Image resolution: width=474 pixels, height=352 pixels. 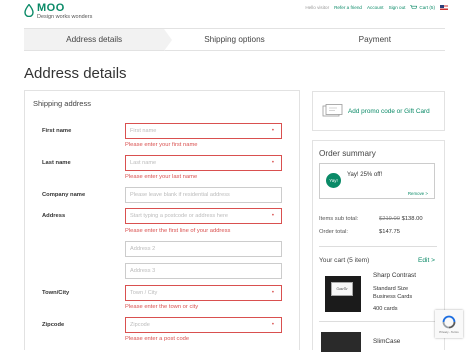 I want to click on items-subtotal-new: $138.00, so click(x=412, y=219).